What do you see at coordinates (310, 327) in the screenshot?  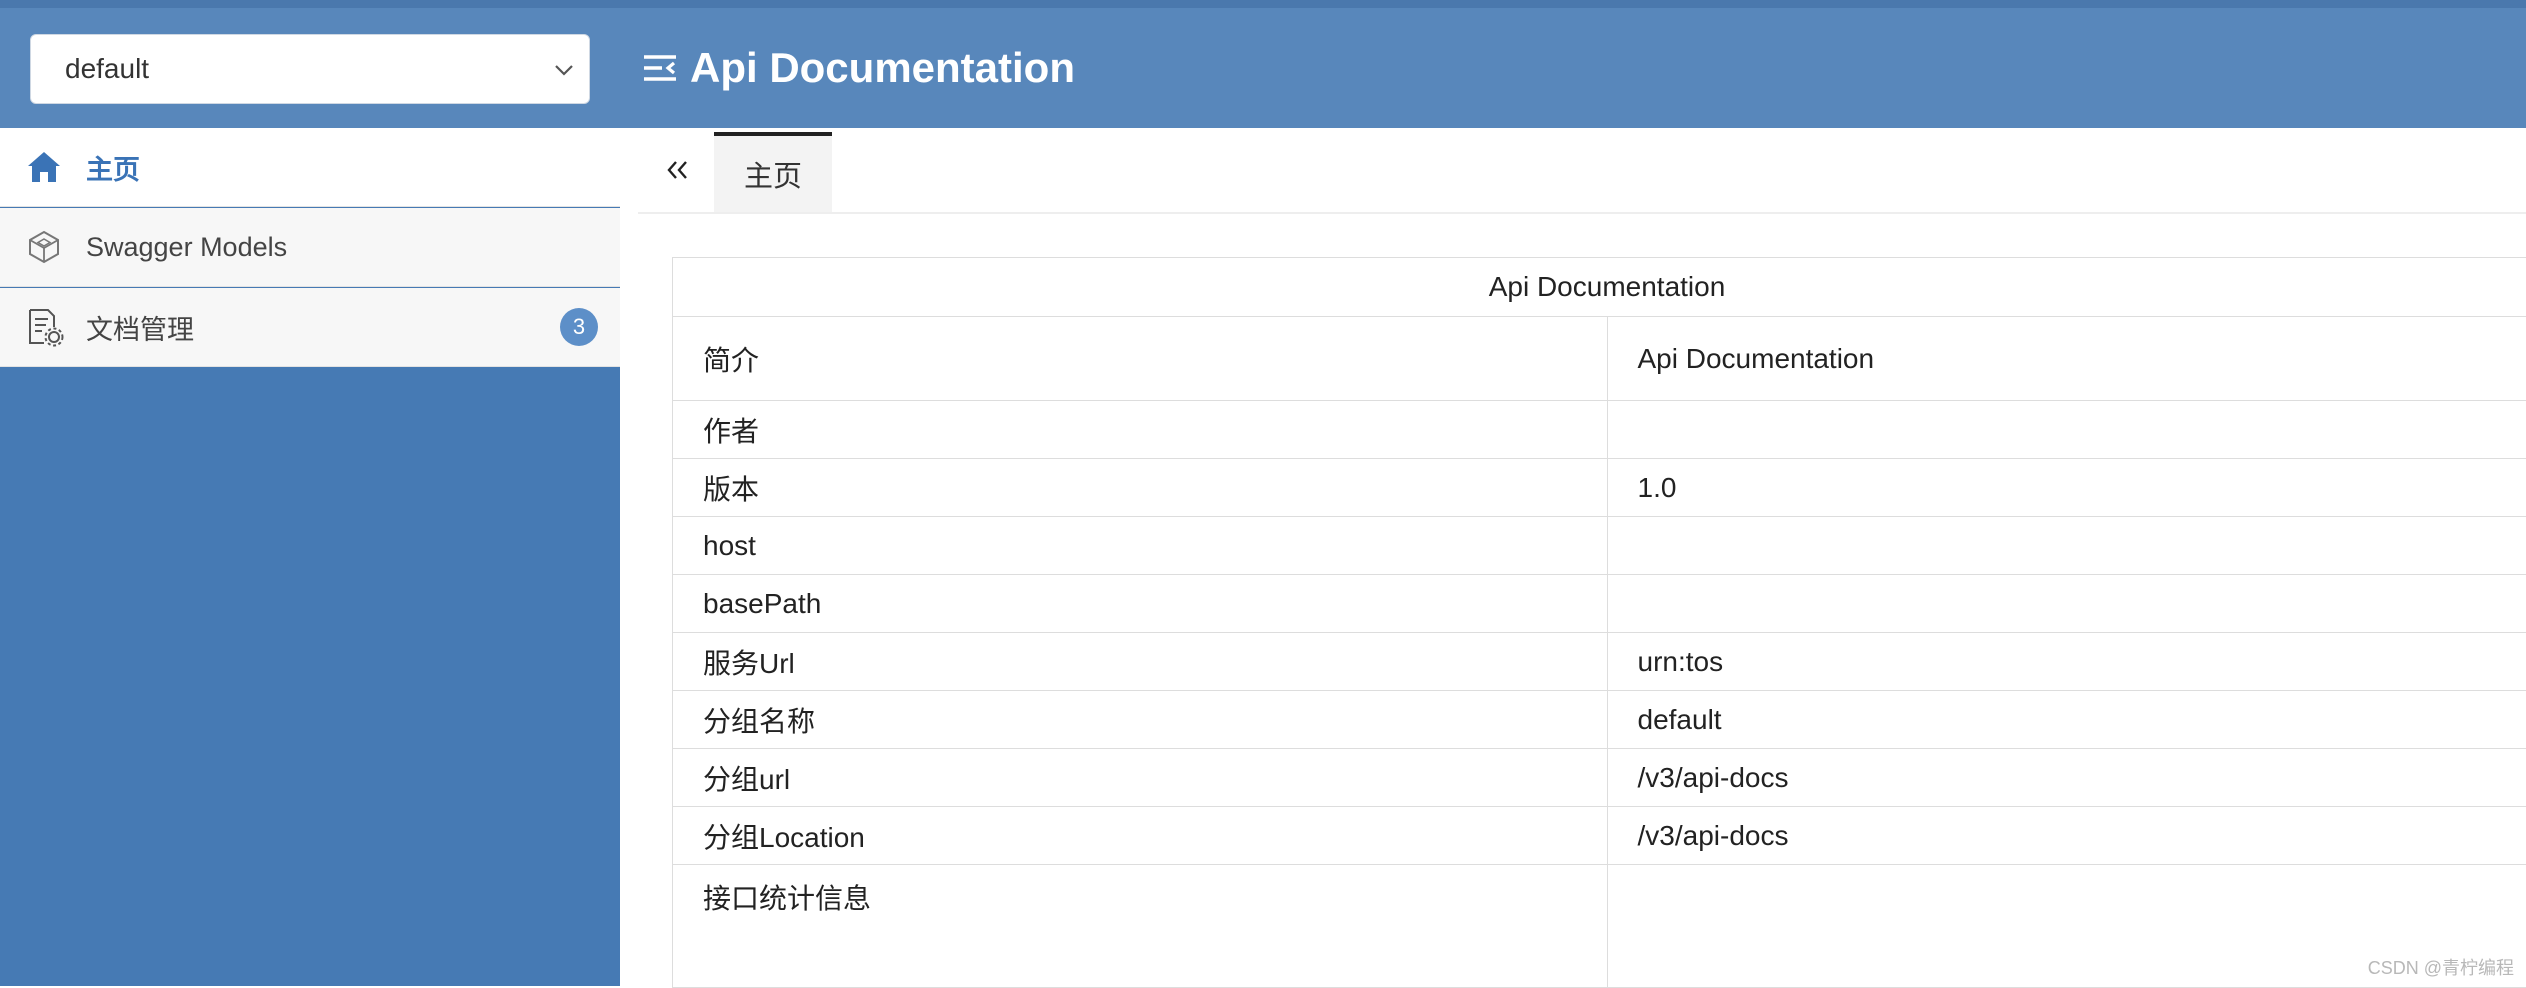 I see `sidebar-item-doc-management: 文档管理 3` at bounding box center [310, 327].